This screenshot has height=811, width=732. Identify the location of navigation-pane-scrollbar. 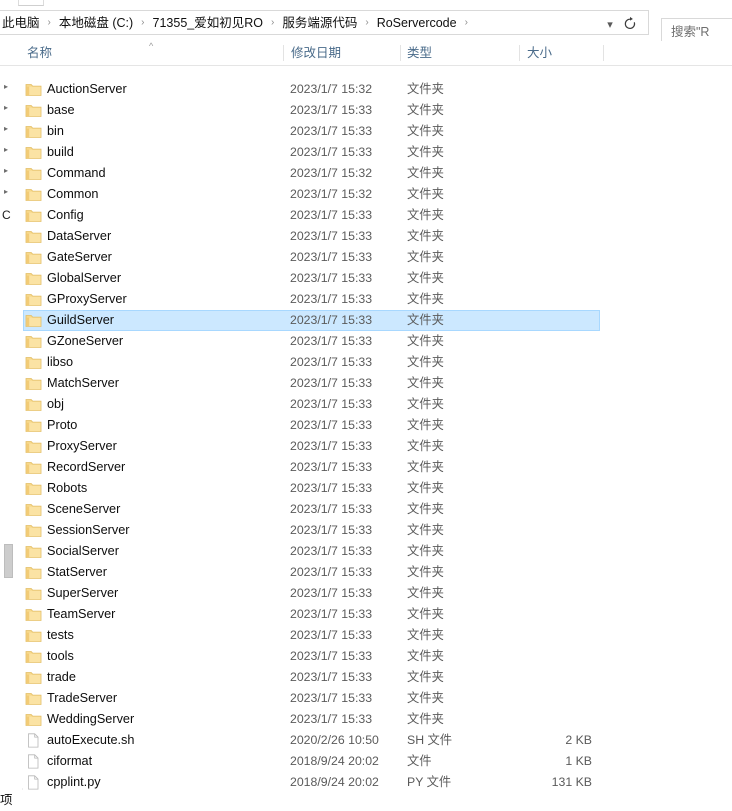
(8, 561).